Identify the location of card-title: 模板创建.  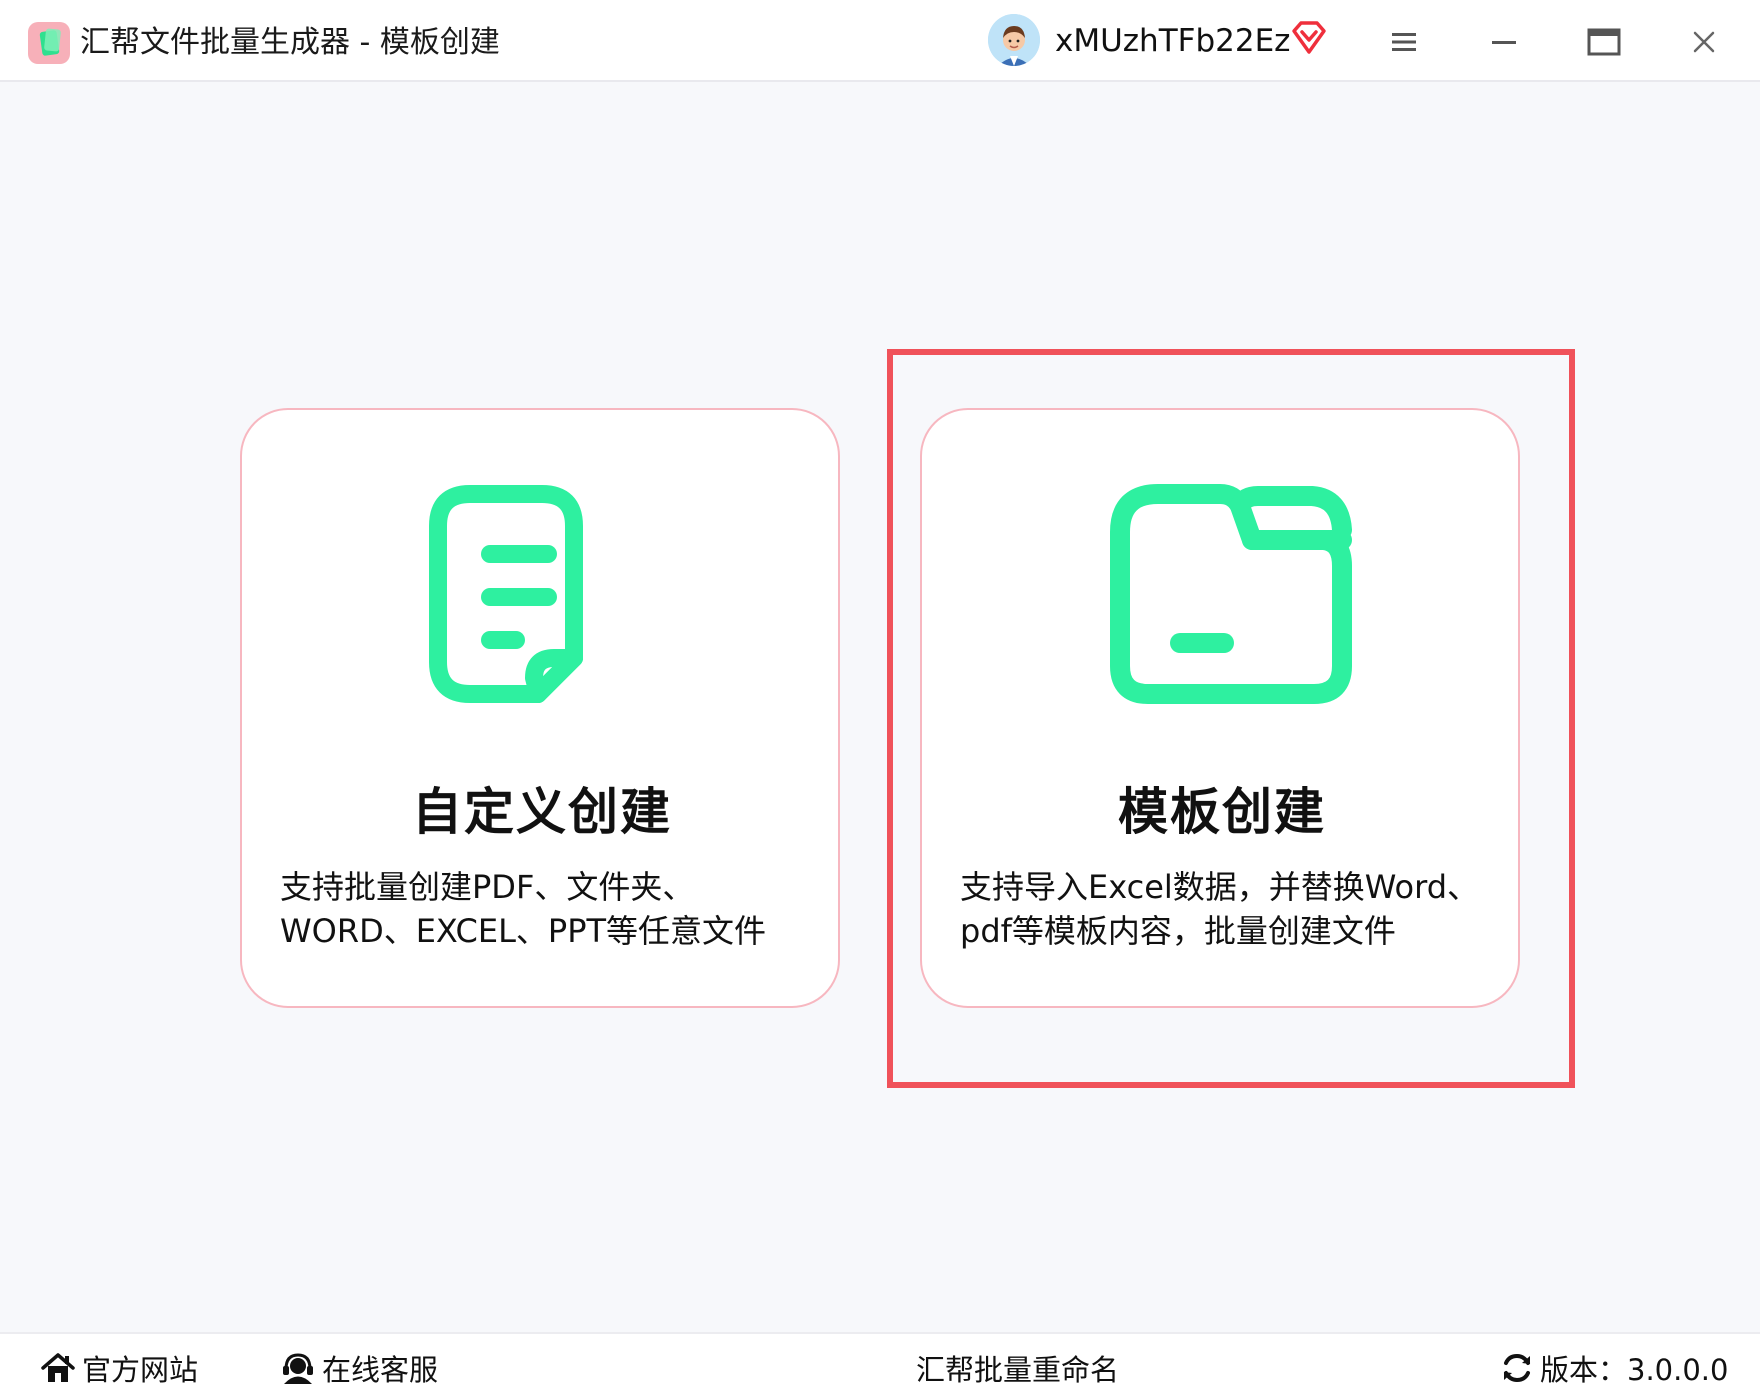
(1222, 812).